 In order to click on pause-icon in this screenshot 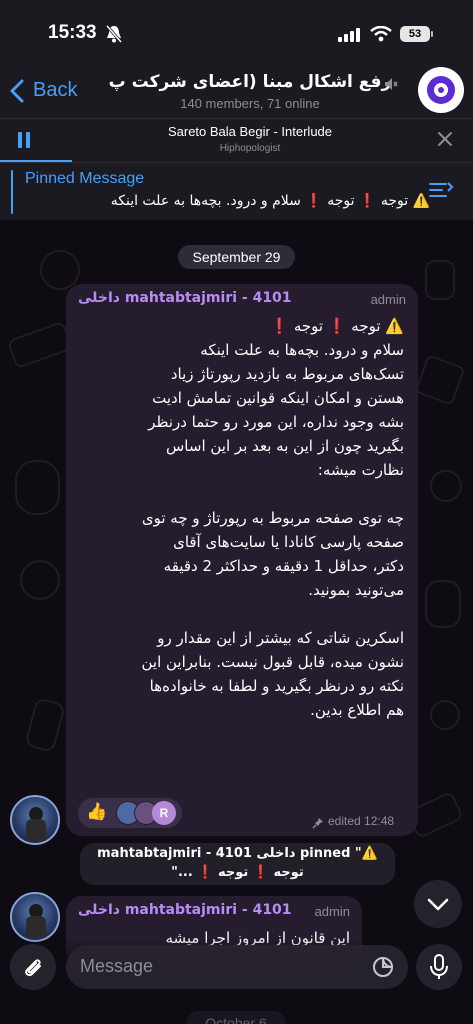, I will do `click(24, 142)`.